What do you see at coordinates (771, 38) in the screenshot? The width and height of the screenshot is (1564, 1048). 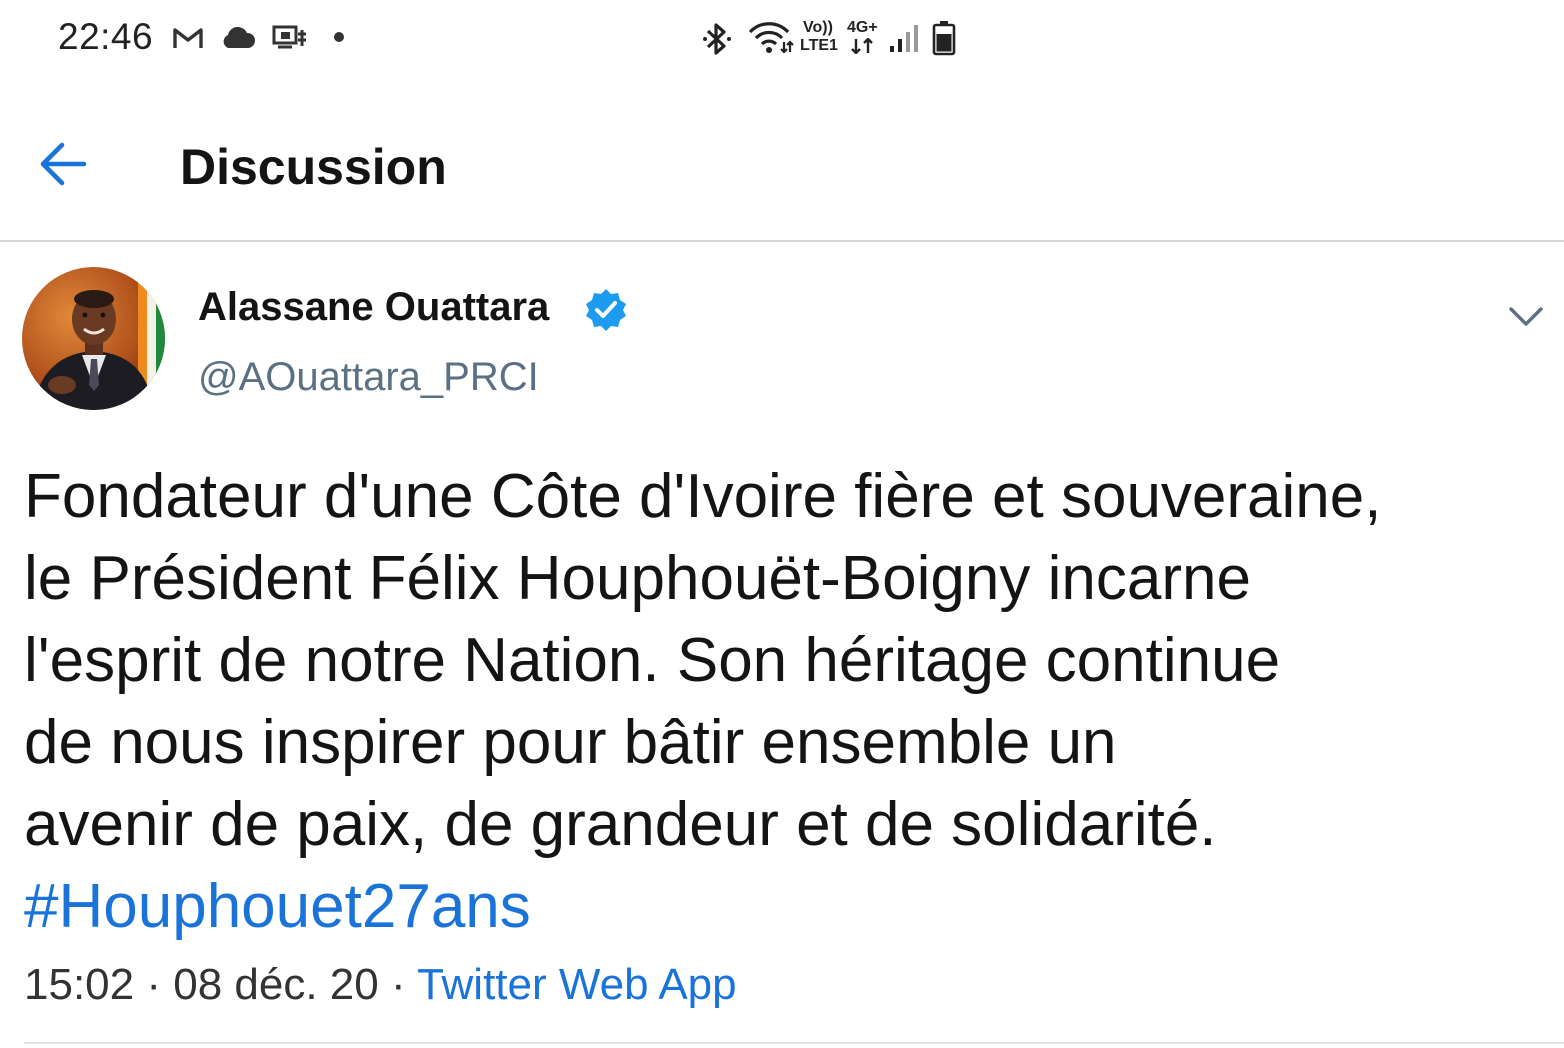 I see `wifi-icon` at bounding box center [771, 38].